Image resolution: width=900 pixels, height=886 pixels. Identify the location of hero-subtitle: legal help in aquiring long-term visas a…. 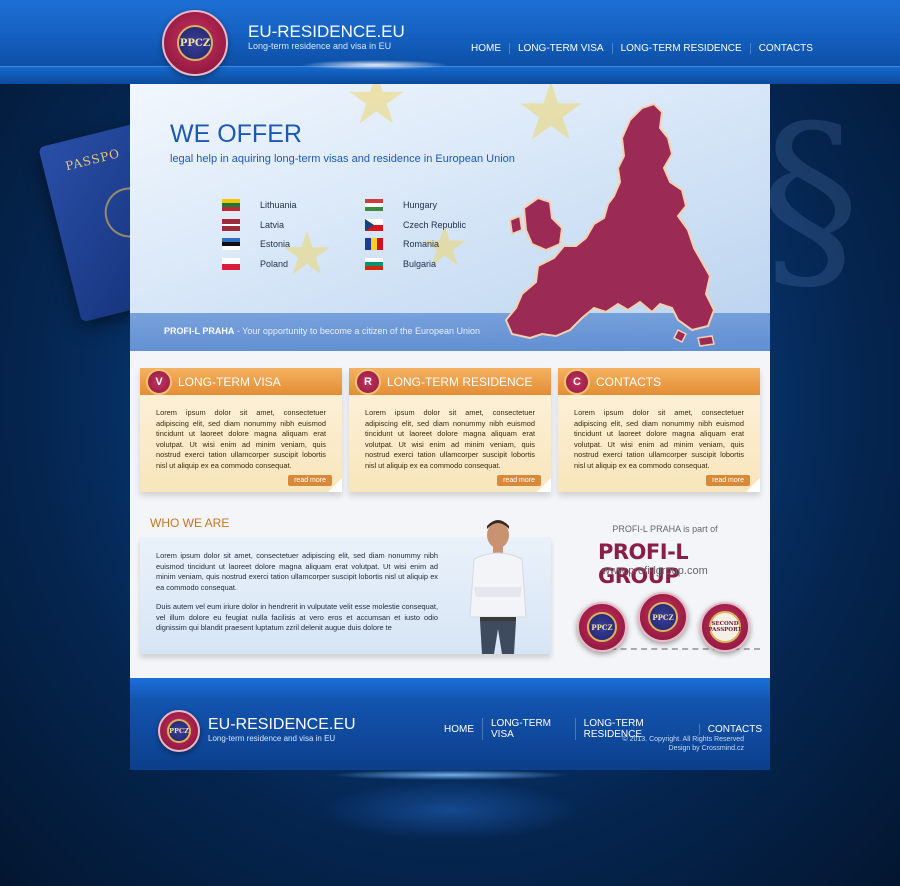
(342, 159).